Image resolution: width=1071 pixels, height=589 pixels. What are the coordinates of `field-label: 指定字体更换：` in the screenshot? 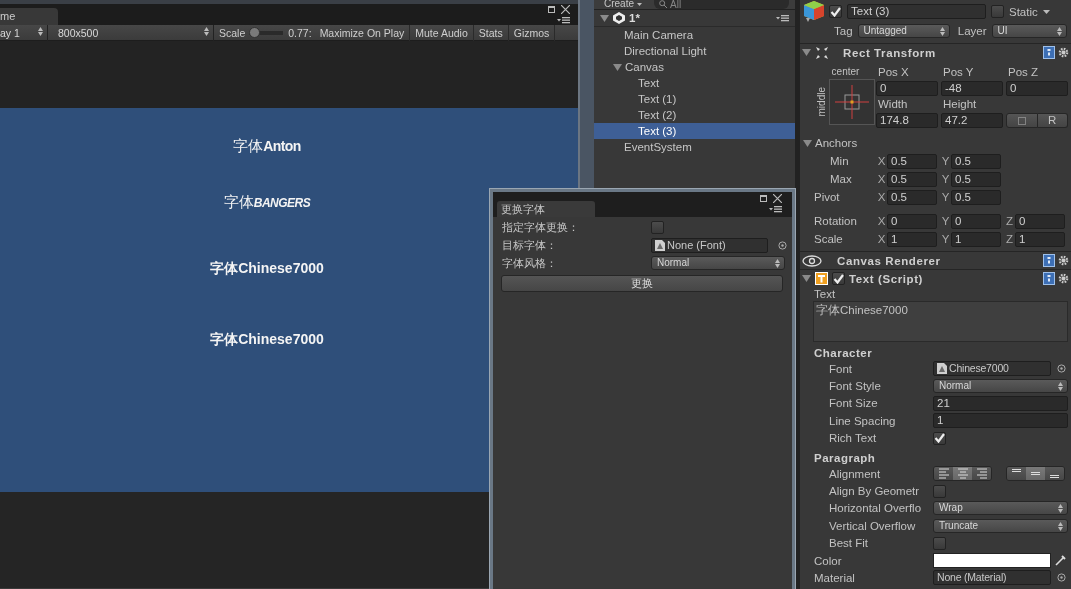 It's located at (541, 227).